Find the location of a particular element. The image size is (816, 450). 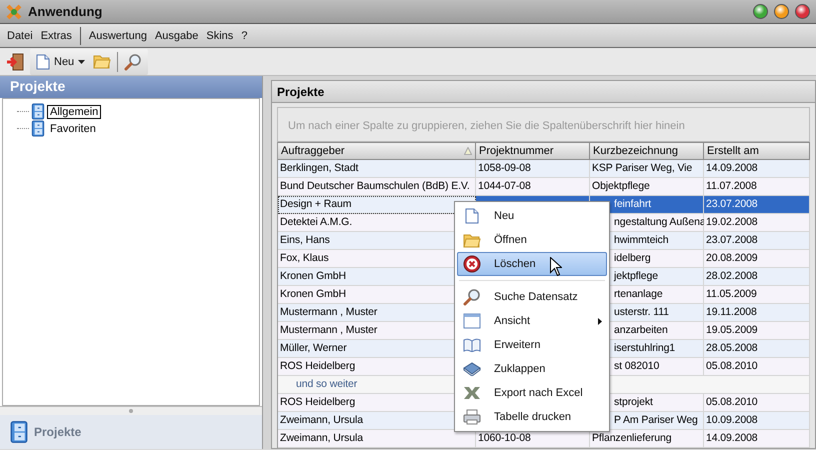

window-title: Anwendung is located at coordinates (66, 11).